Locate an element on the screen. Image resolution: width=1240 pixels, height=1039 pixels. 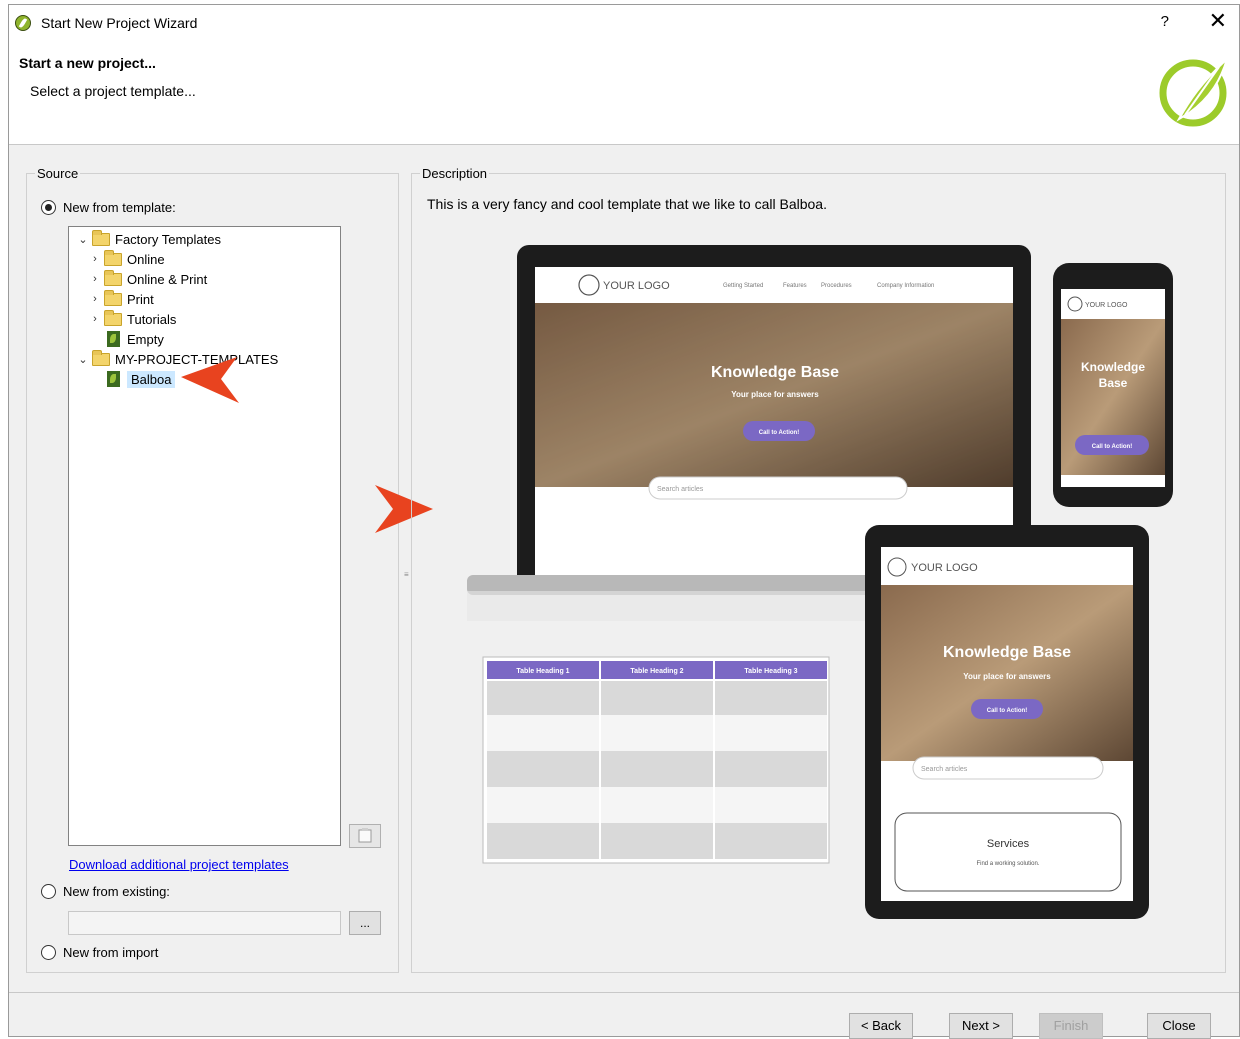
preview-table-heading: Table Heading 3 is located at coordinates (770, 671).